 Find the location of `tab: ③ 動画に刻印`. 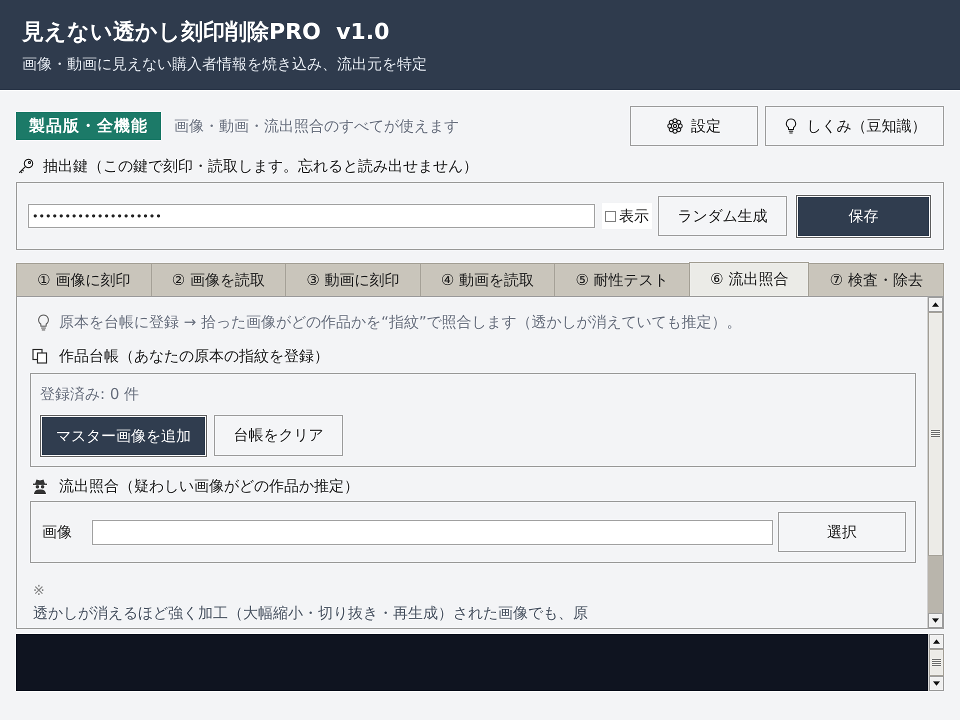

tab: ③ 動画に刻印 is located at coordinates (353, 279).